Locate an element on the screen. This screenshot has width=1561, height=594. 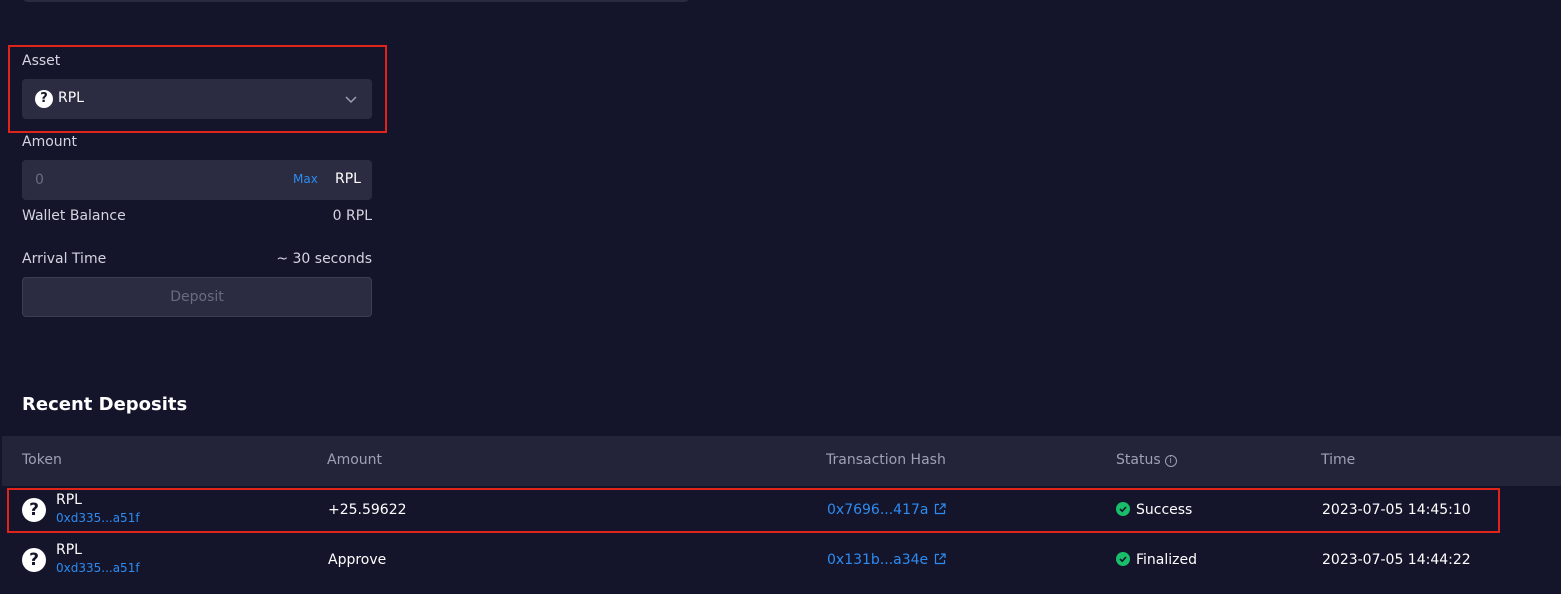
arrival-time-label: Arrival Time is located at coordinates (64, 259).